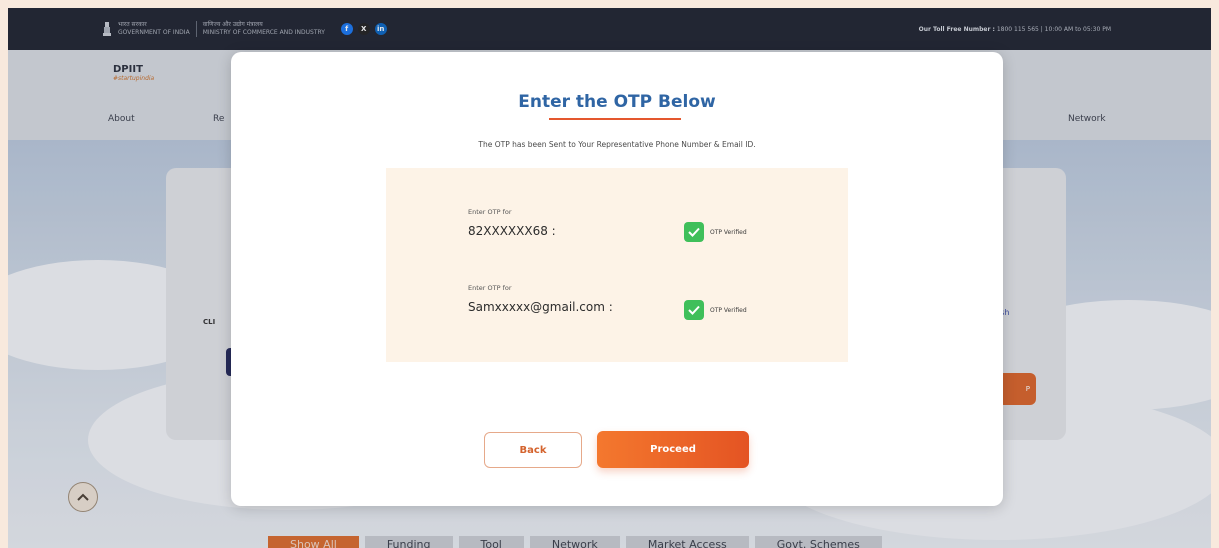 The height and width of the screenshot is (548, 1219). Describe the element at coordinates (533, 450) in the screenshot. I see `back-button: Back` at that location.